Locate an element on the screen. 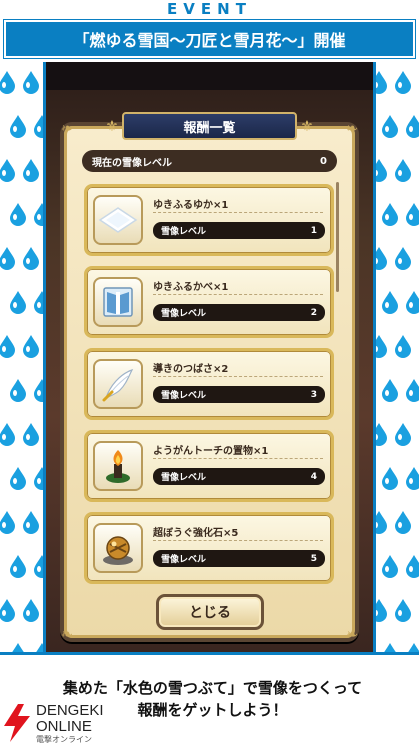  right-drop-pattern is located at coordinates (396, 357).